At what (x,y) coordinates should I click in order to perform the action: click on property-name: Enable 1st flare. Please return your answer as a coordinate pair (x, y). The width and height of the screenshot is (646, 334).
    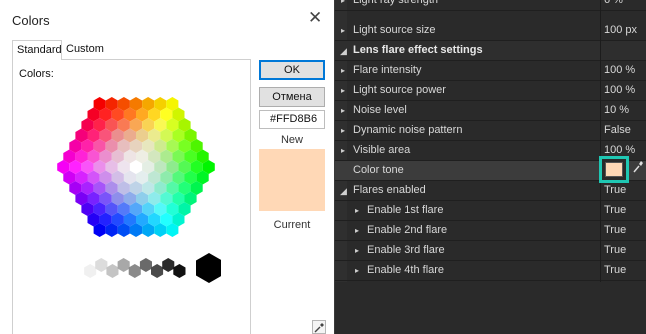
    Looking at the image, I should click on (405, 210).